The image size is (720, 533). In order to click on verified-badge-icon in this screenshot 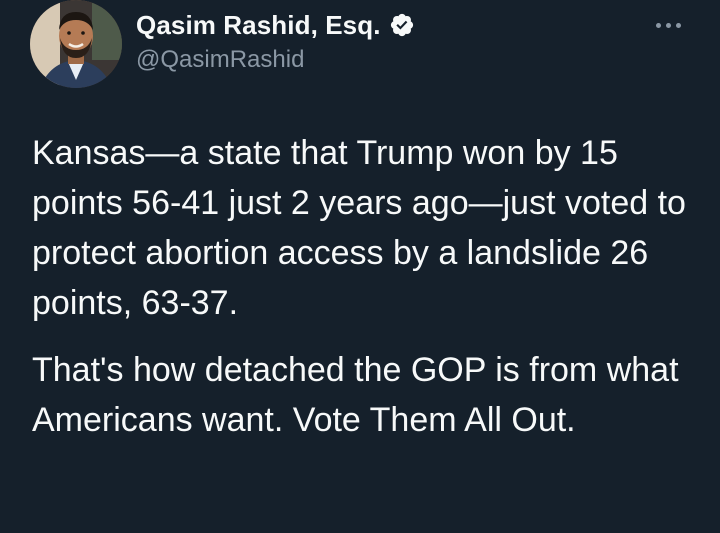, I will do `click(402, 25)`.